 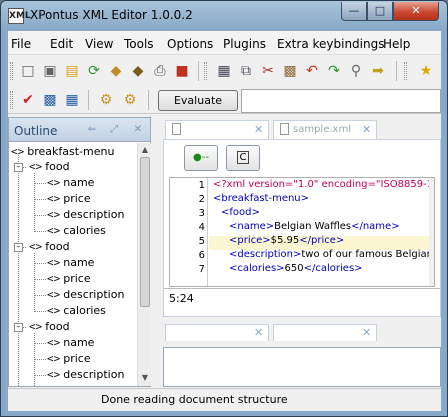 I want to click on redo-icon: ↷, so click(x=334, y=71).